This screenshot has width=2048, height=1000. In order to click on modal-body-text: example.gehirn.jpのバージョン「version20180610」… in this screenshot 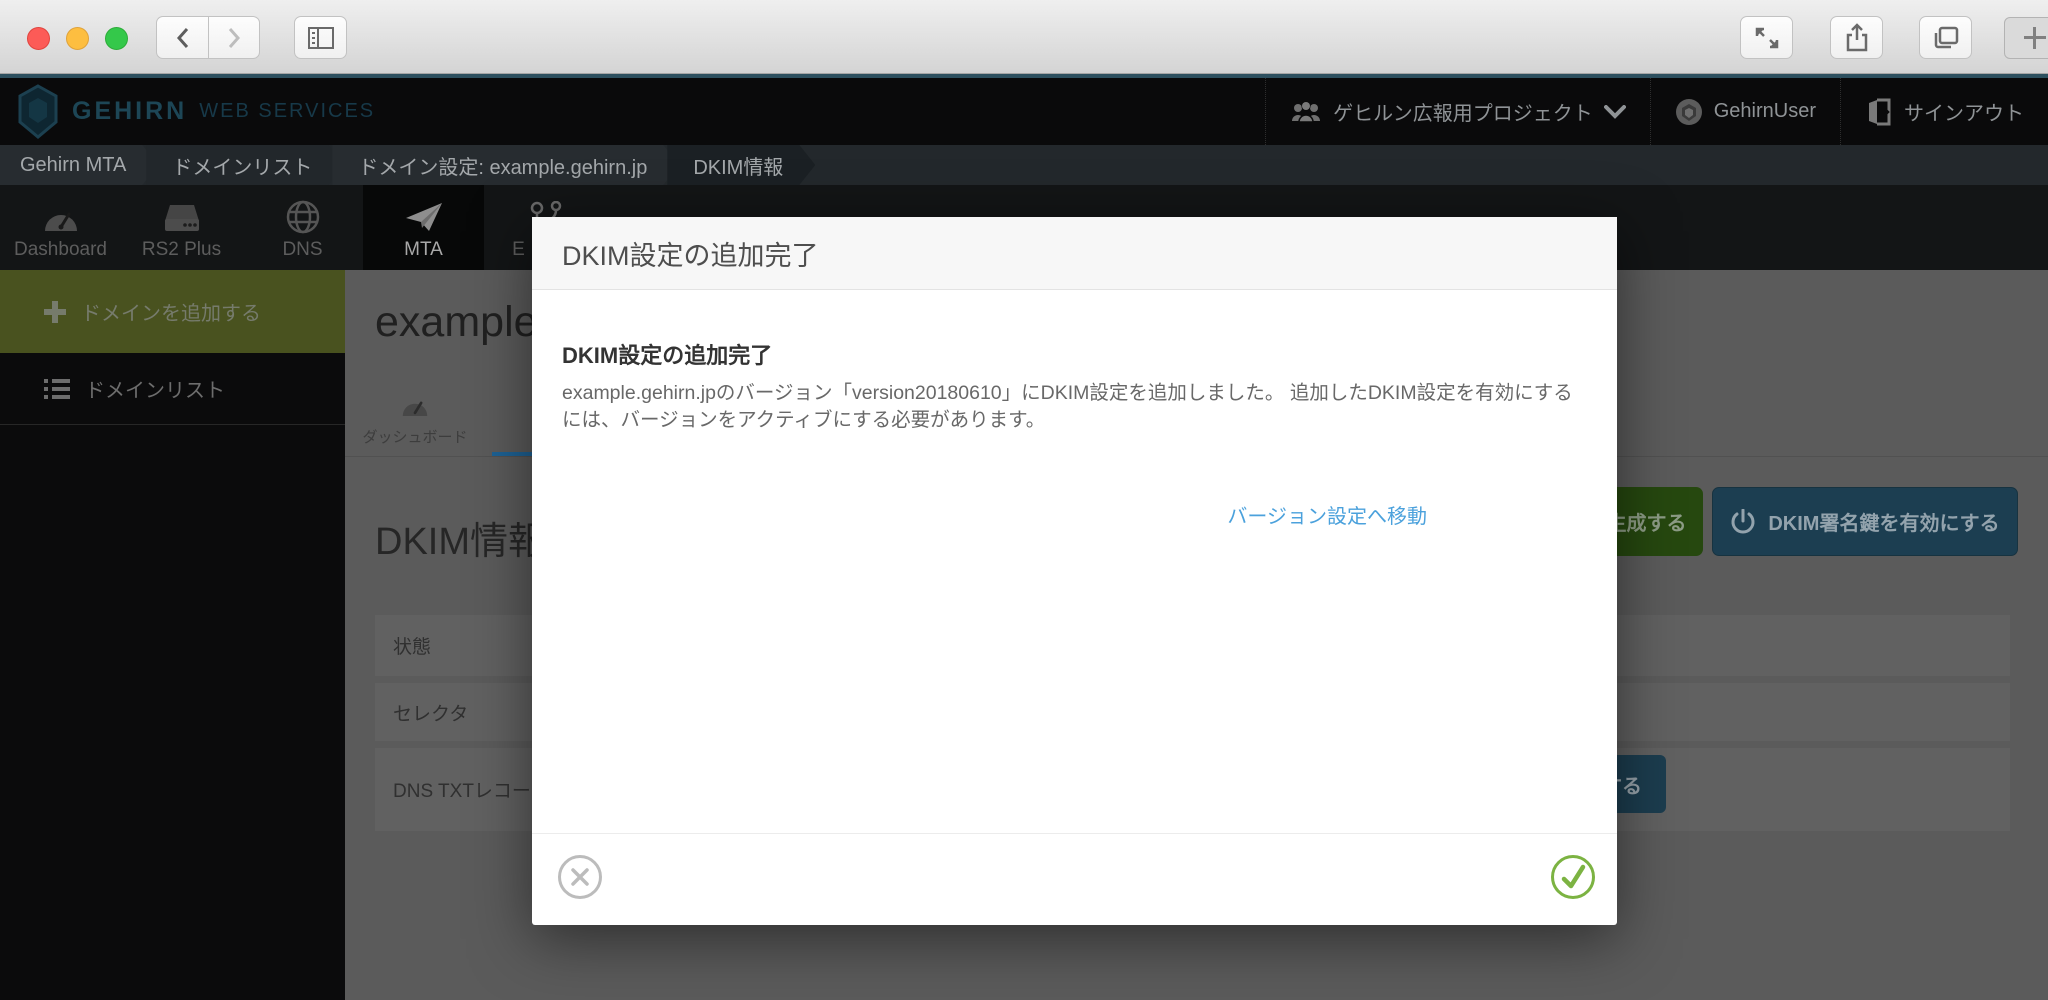, I will do `click(1067, 406)`.